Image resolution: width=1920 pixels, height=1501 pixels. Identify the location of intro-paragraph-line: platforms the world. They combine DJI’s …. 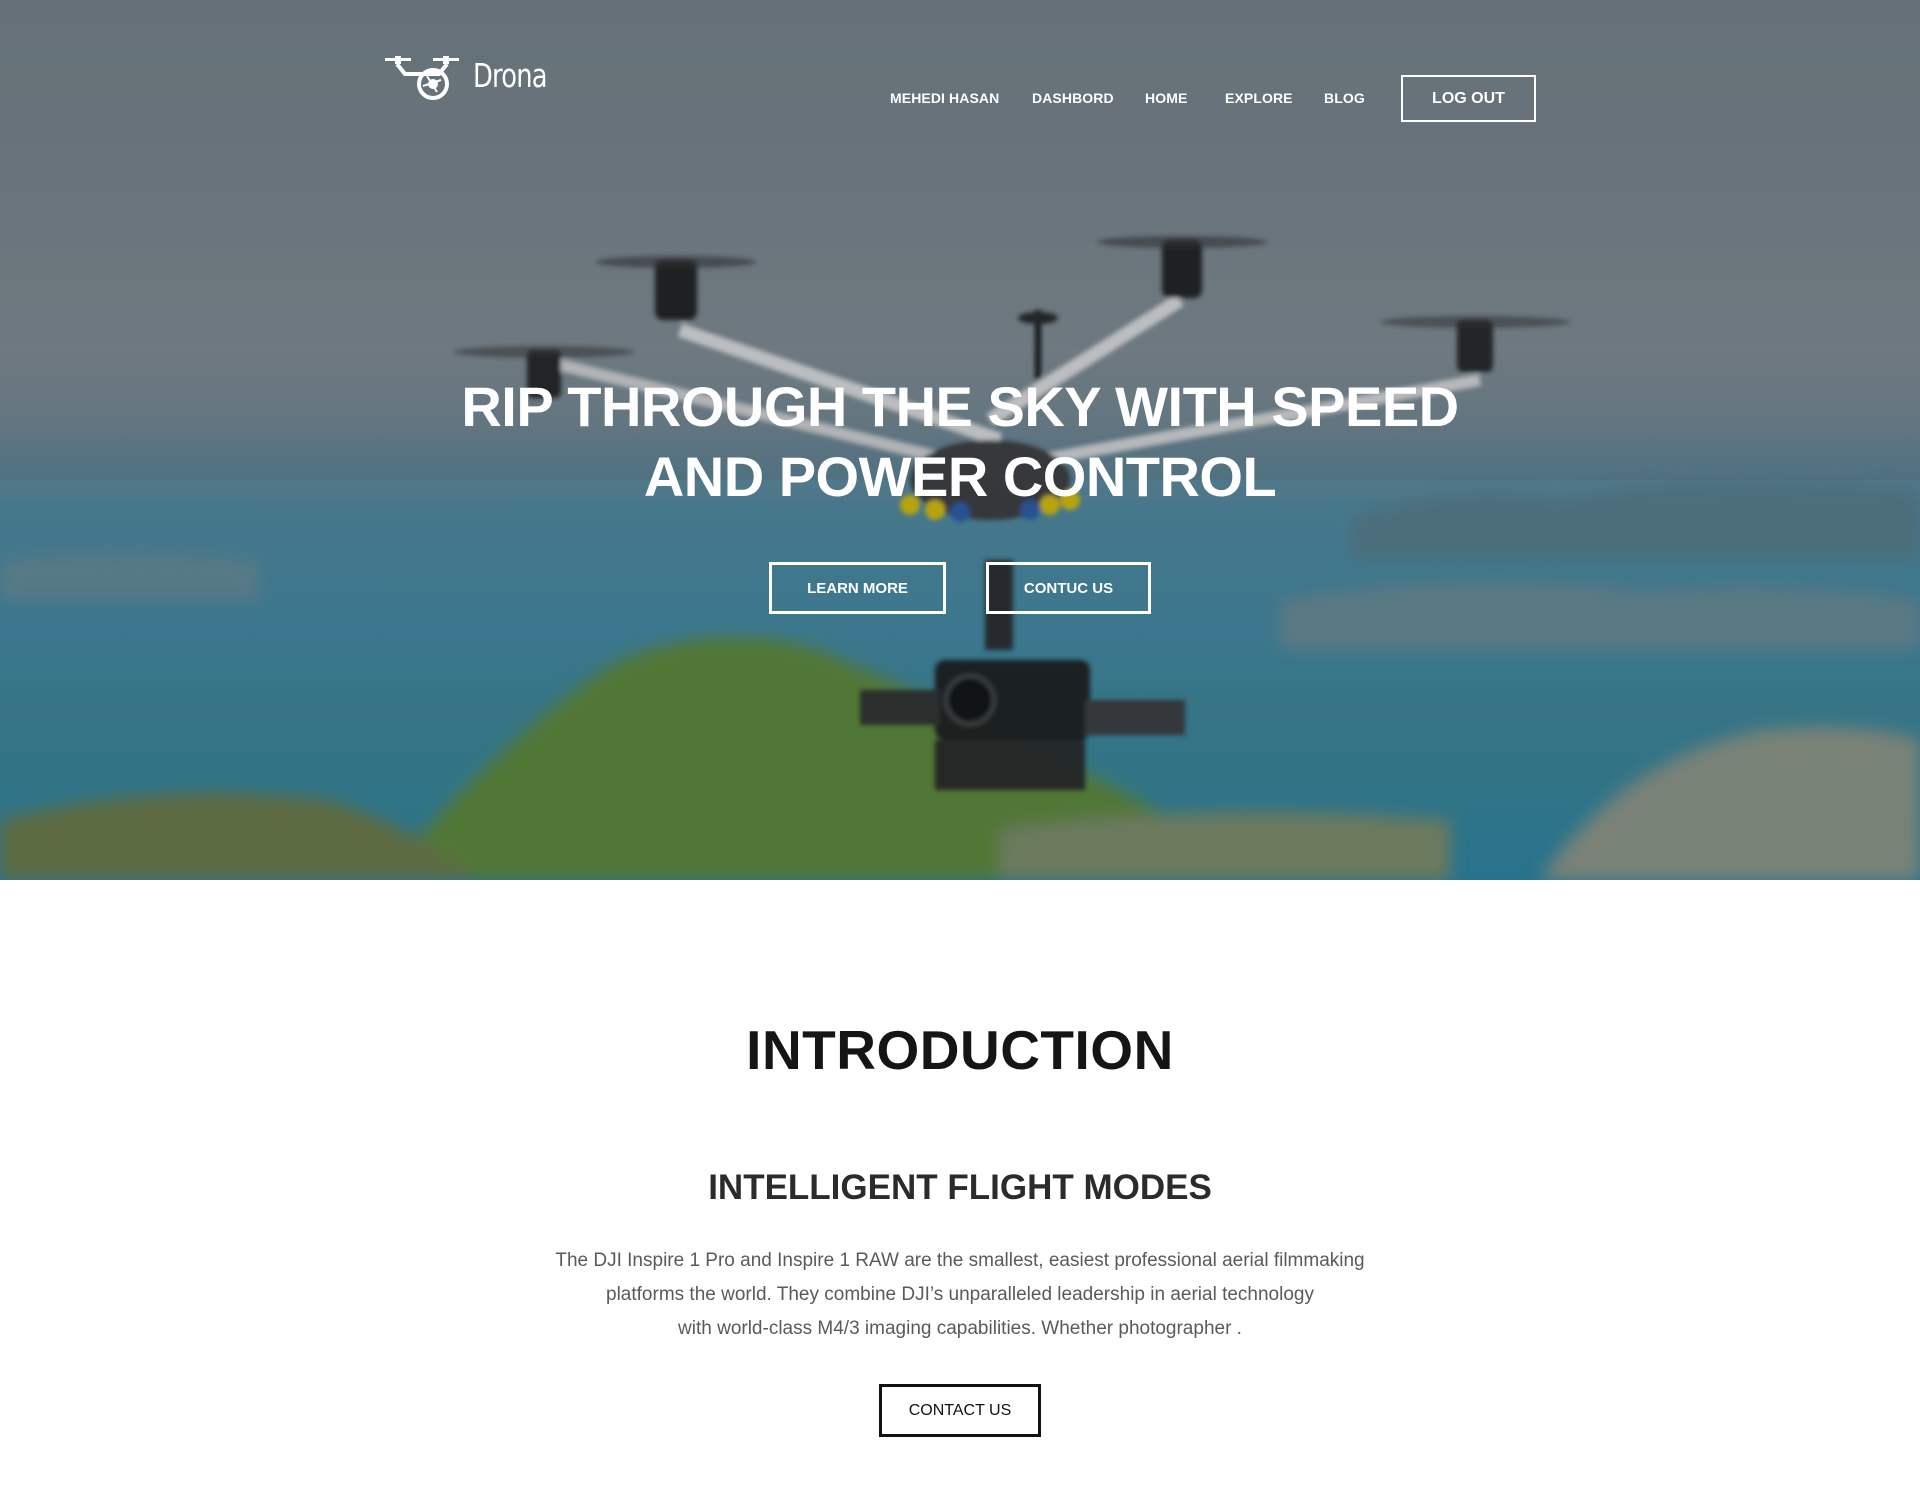
(960, 1294).